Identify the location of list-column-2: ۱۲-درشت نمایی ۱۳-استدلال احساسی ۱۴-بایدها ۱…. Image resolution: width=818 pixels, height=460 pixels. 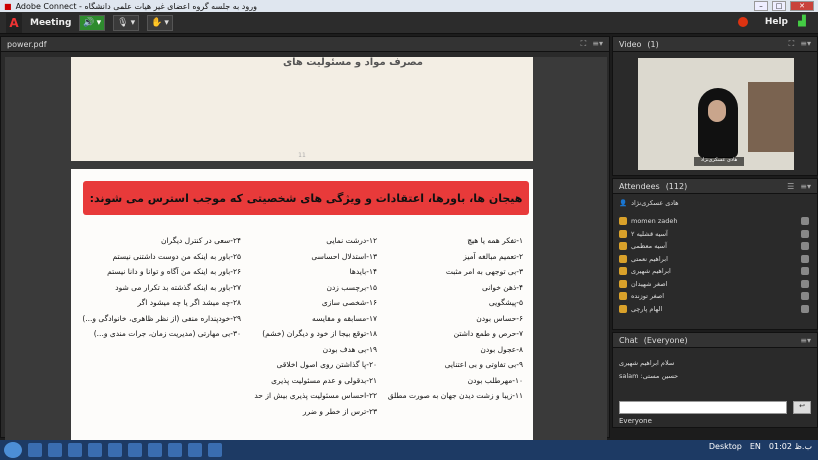
(315, 326).